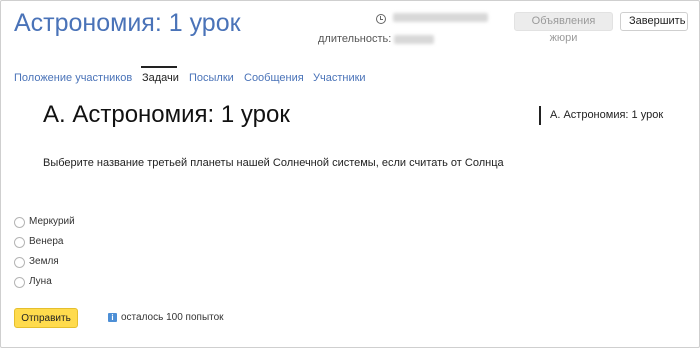  Describe the element at coordinates (166, 114) in the screenshot. I see `problem-title: A. Астрономия: 1 урок` at that location.